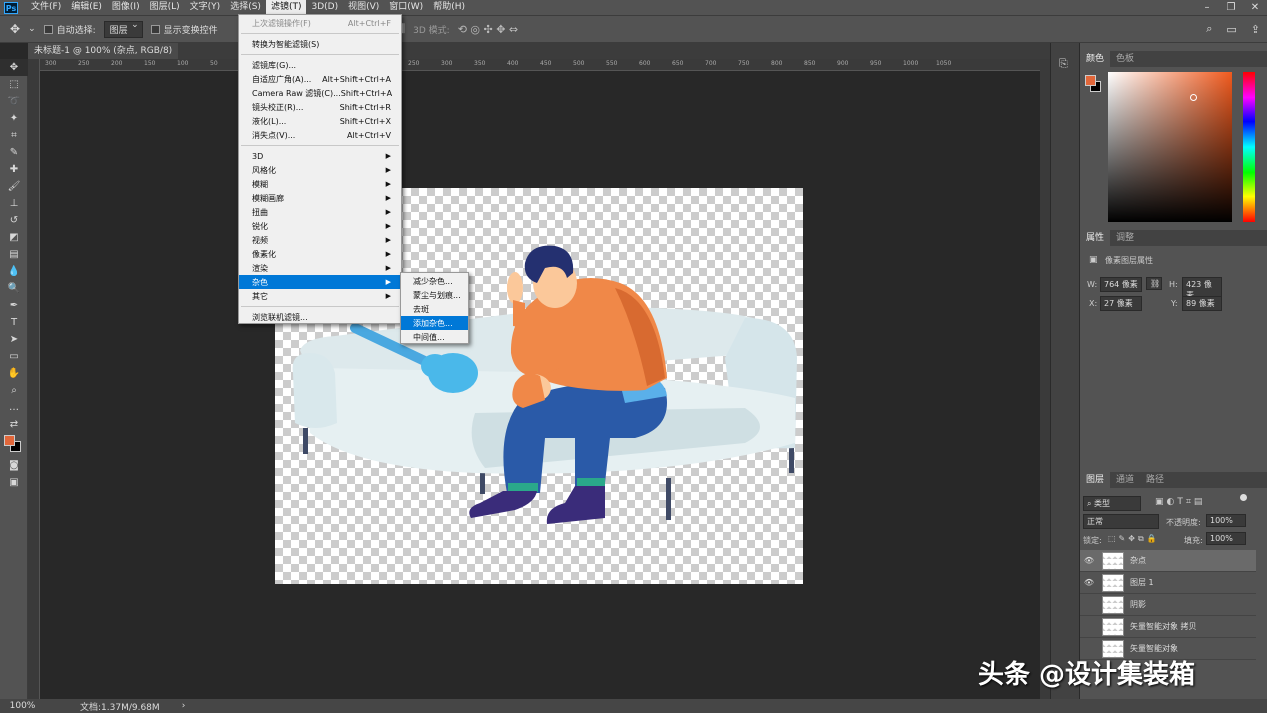  What do you see at coordinates (14, 169) in the screenshot?
I see `healing-brush-tool-icon: ✚` at bounding box center [14, 169].